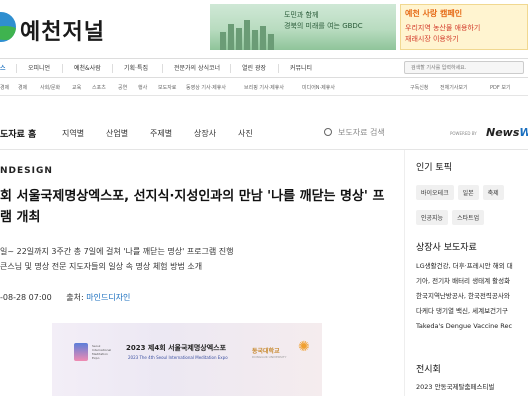 The height and width of the screenshot is (396, 528). What do you see at coordinates (328, 132) in the screenshot?
I see `search-icon` at bounding box center [328, 132].